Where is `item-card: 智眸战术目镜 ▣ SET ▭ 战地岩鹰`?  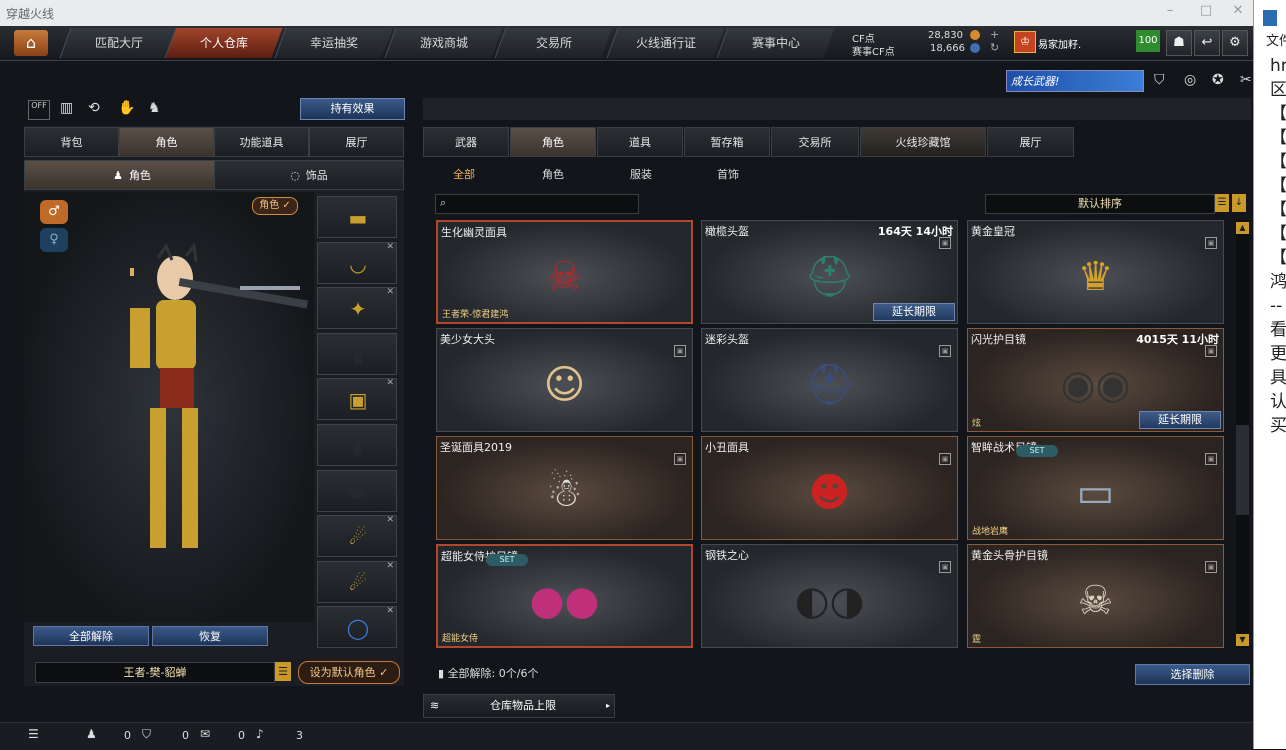 item-card: 智眸战术目镜 ▣ SET ▭ 战地岩鹰 is located at coordinates (1095, 488).